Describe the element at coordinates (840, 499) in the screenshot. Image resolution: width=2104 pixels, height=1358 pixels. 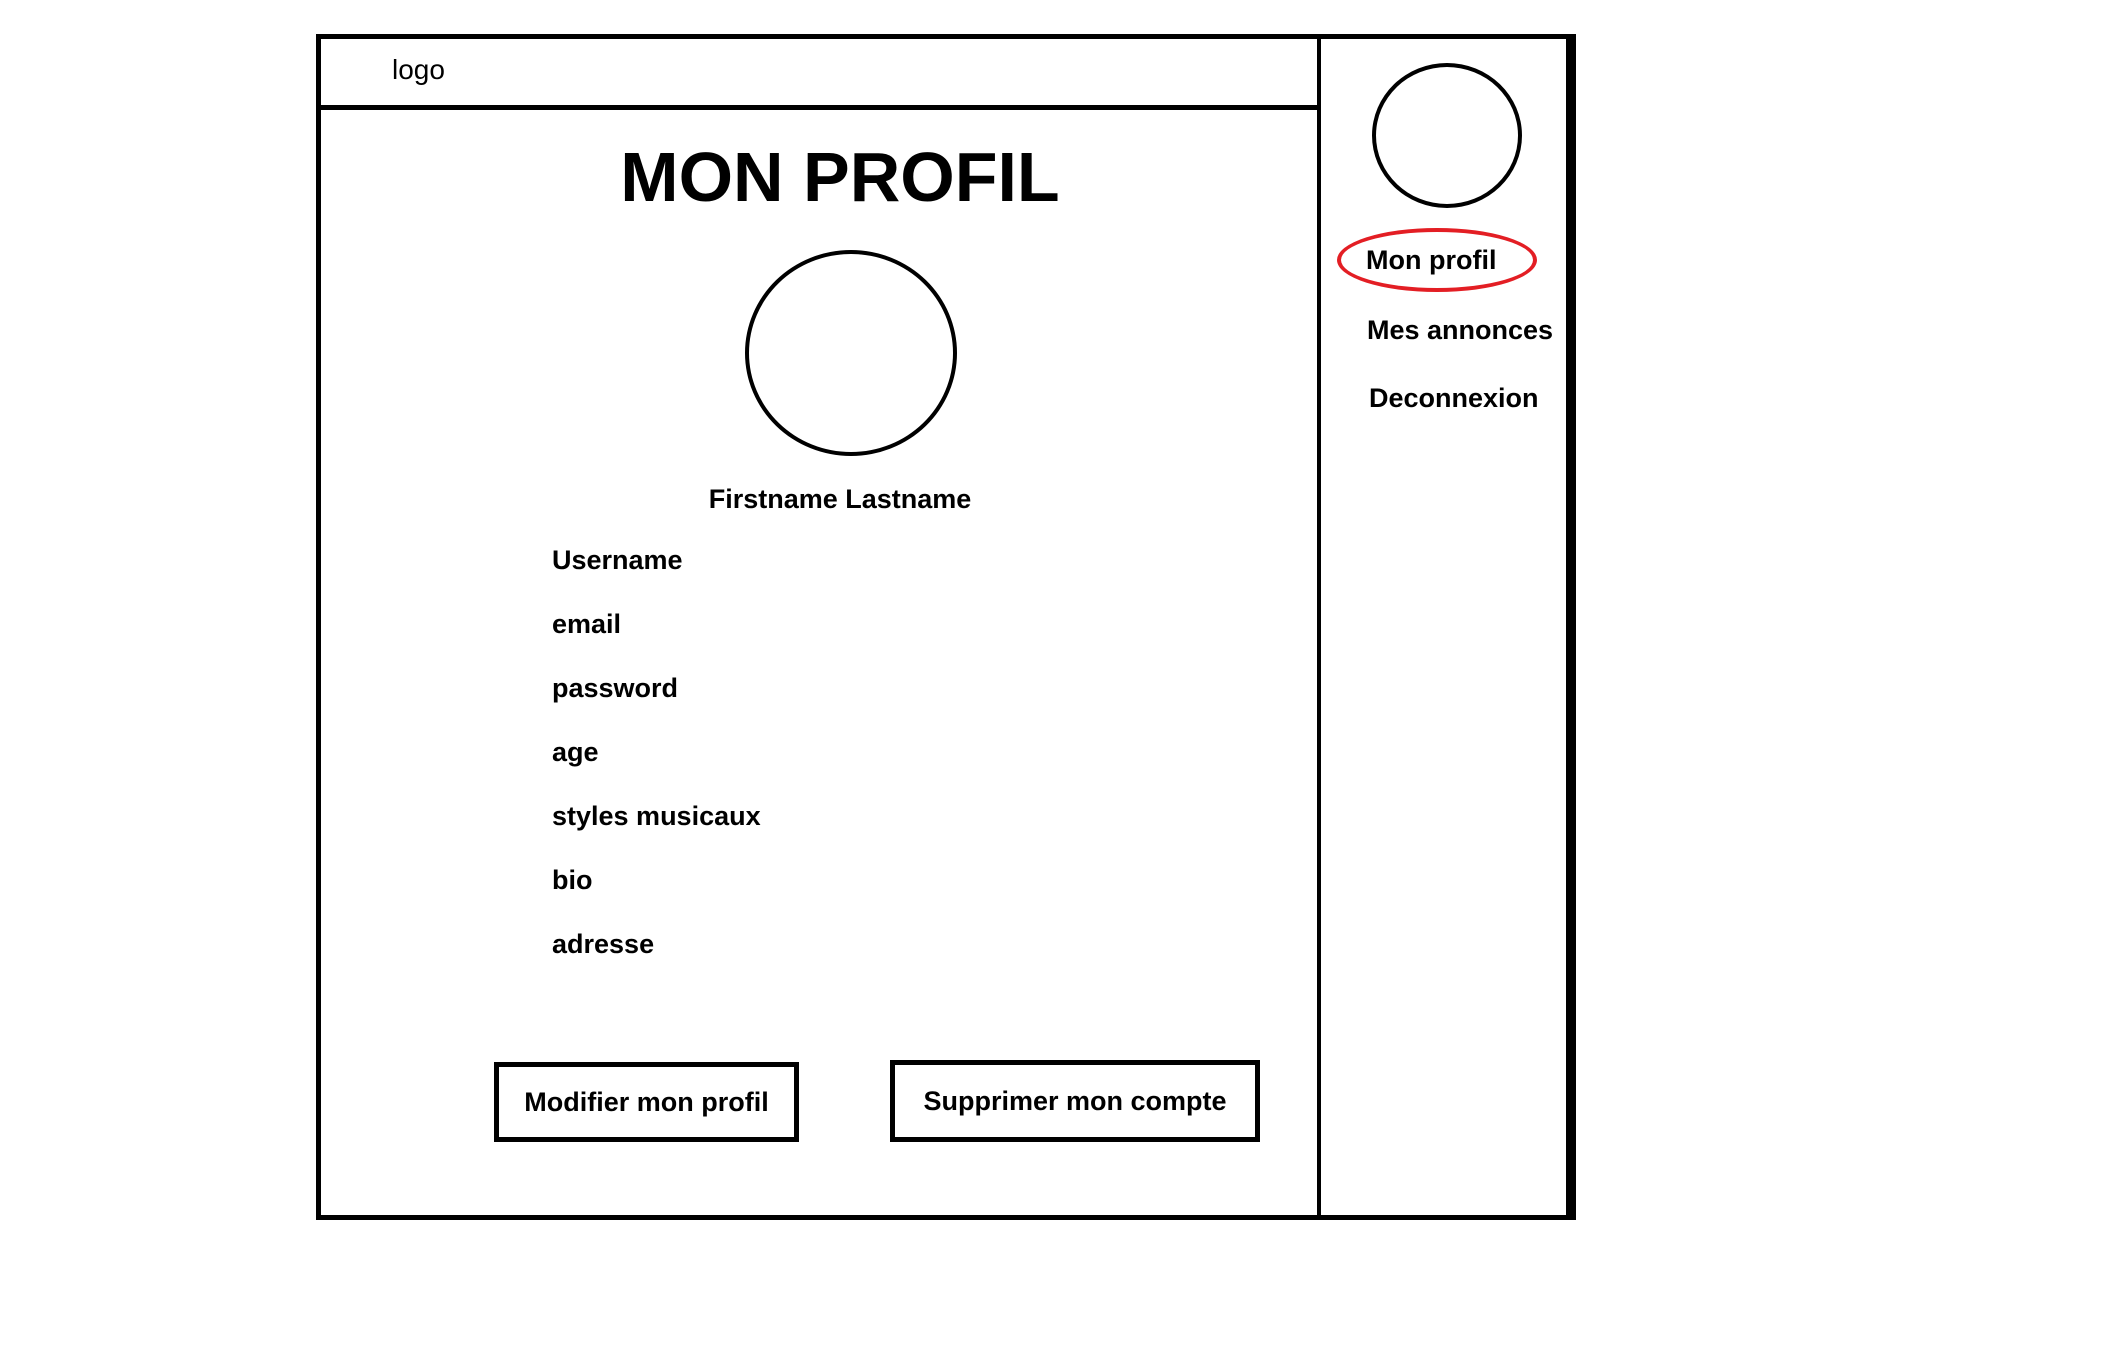
I see `profile-name: Firstname Lastname` at that location.